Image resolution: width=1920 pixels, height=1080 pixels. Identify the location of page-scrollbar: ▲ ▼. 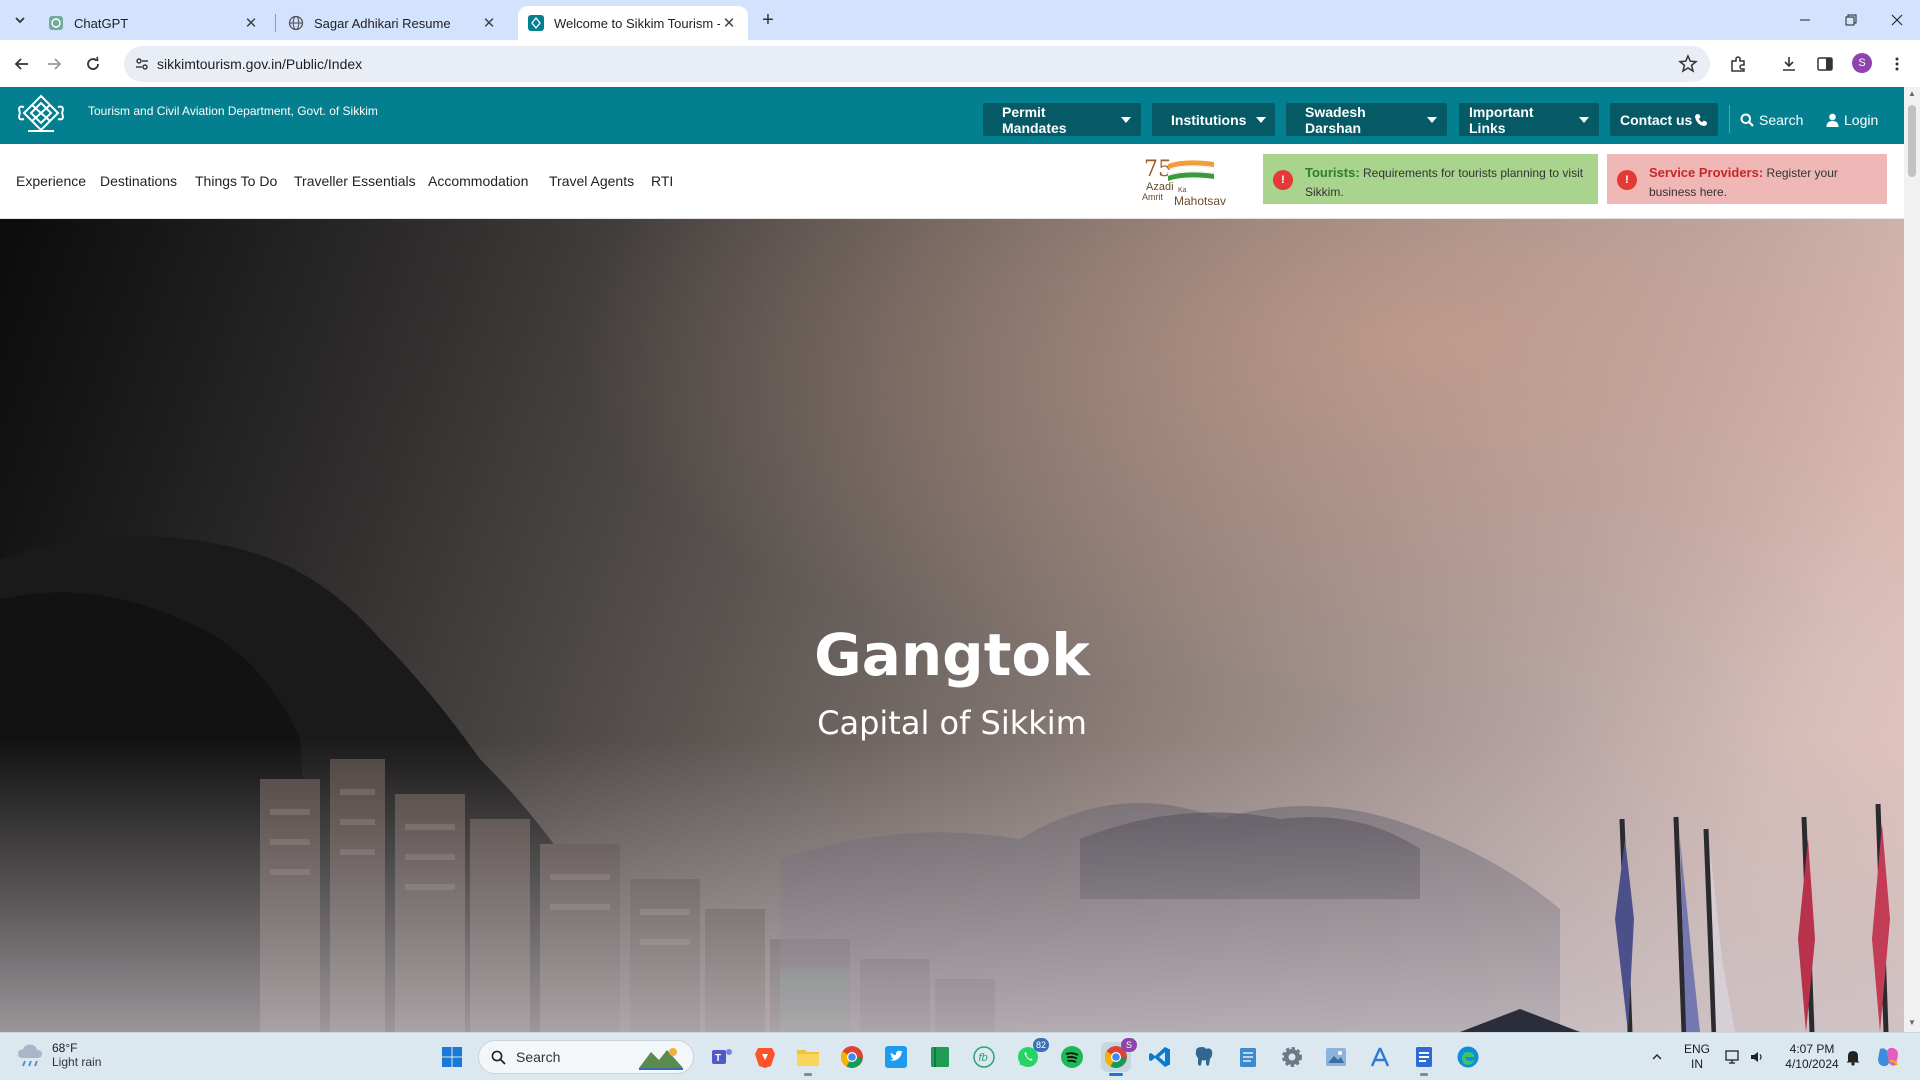
(1912, 559).